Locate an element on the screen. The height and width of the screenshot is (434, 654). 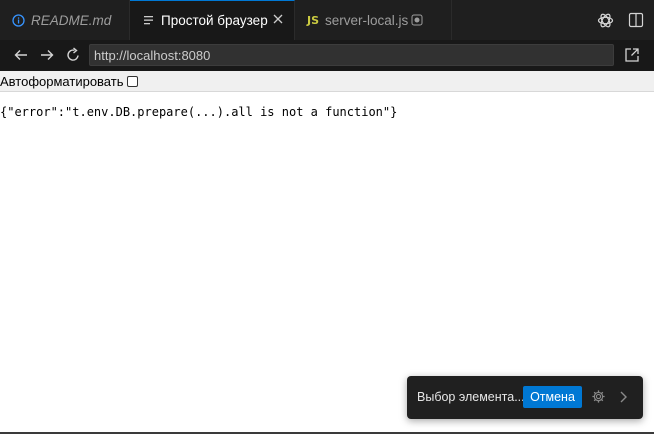
tab-readme: README.md is located at coordinates (65, 20).